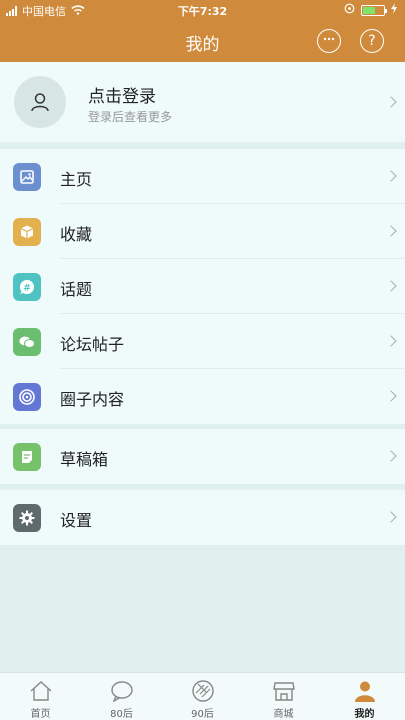 The image size is (405, 720). I want to click on menu-item-settings: 设置, so click(202, 517).